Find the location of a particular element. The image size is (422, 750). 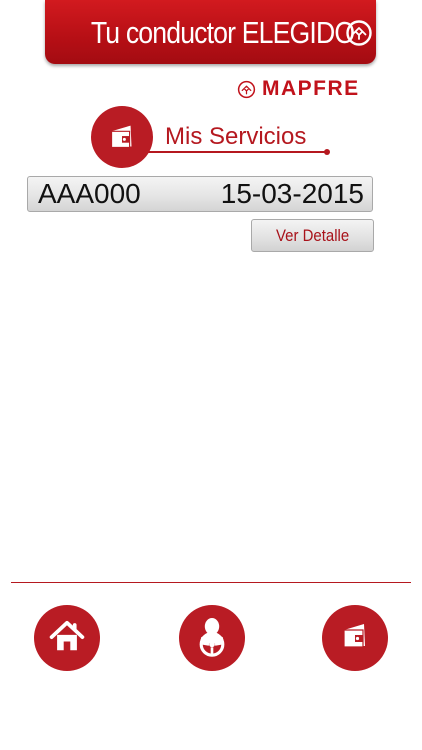

nav-driver-button is located at coordinates (212, 638).